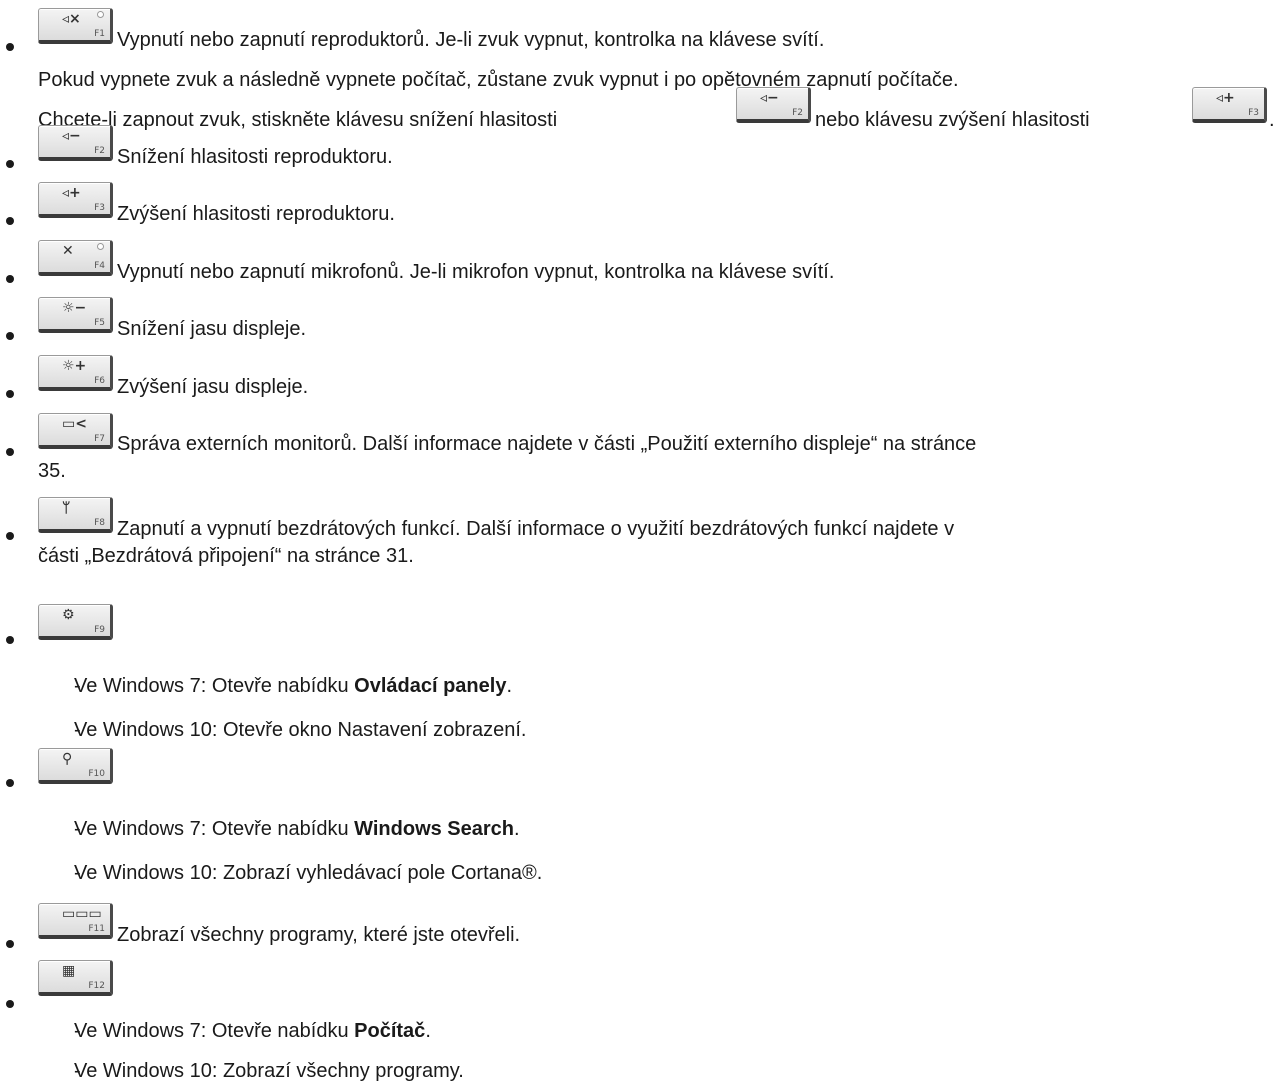 The width and height of the screenshot is (1278, 1089). What do you see at coordinates (99, 381) in the screenshot?
I see `key-label: F6` at bounding box center [99, 381].